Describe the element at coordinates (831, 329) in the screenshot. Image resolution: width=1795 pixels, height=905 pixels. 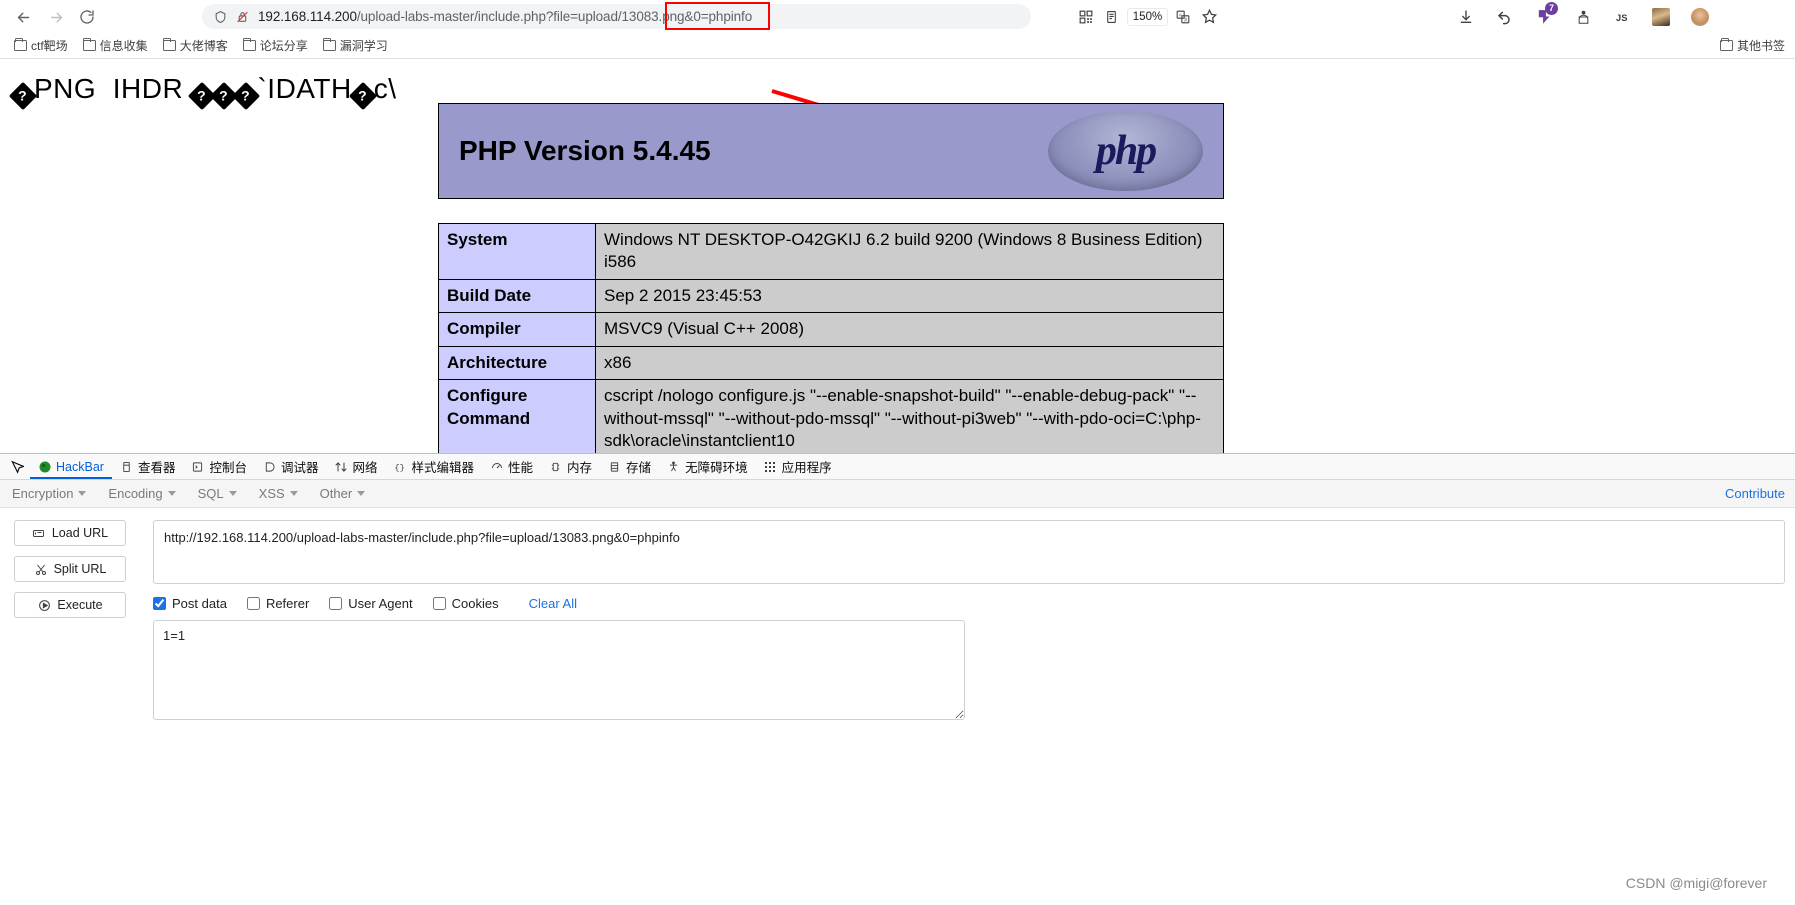
I see `table-row: Compiler MSVC9 (Visual C++ 2008)` at that location.